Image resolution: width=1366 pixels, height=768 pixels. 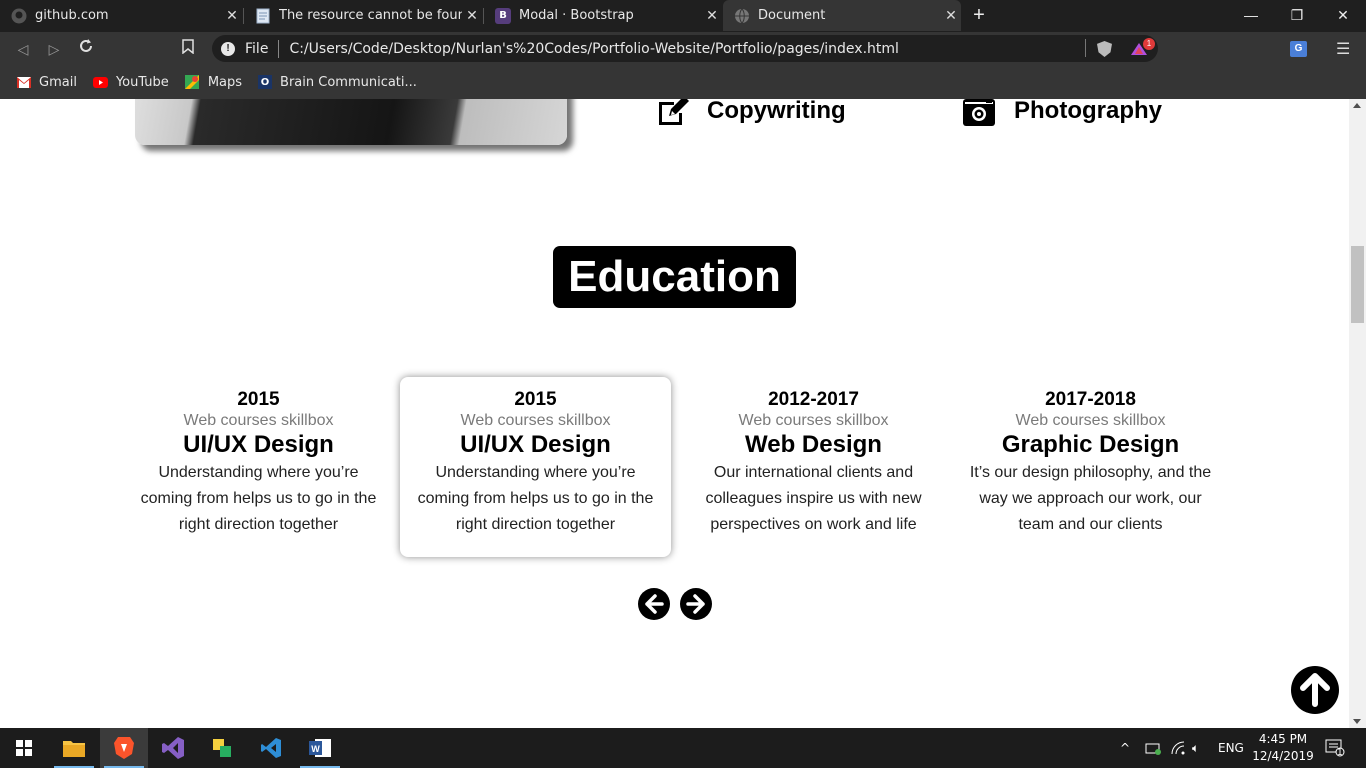 I want to click on carousel-prev-button, so click(x=654, y=604).